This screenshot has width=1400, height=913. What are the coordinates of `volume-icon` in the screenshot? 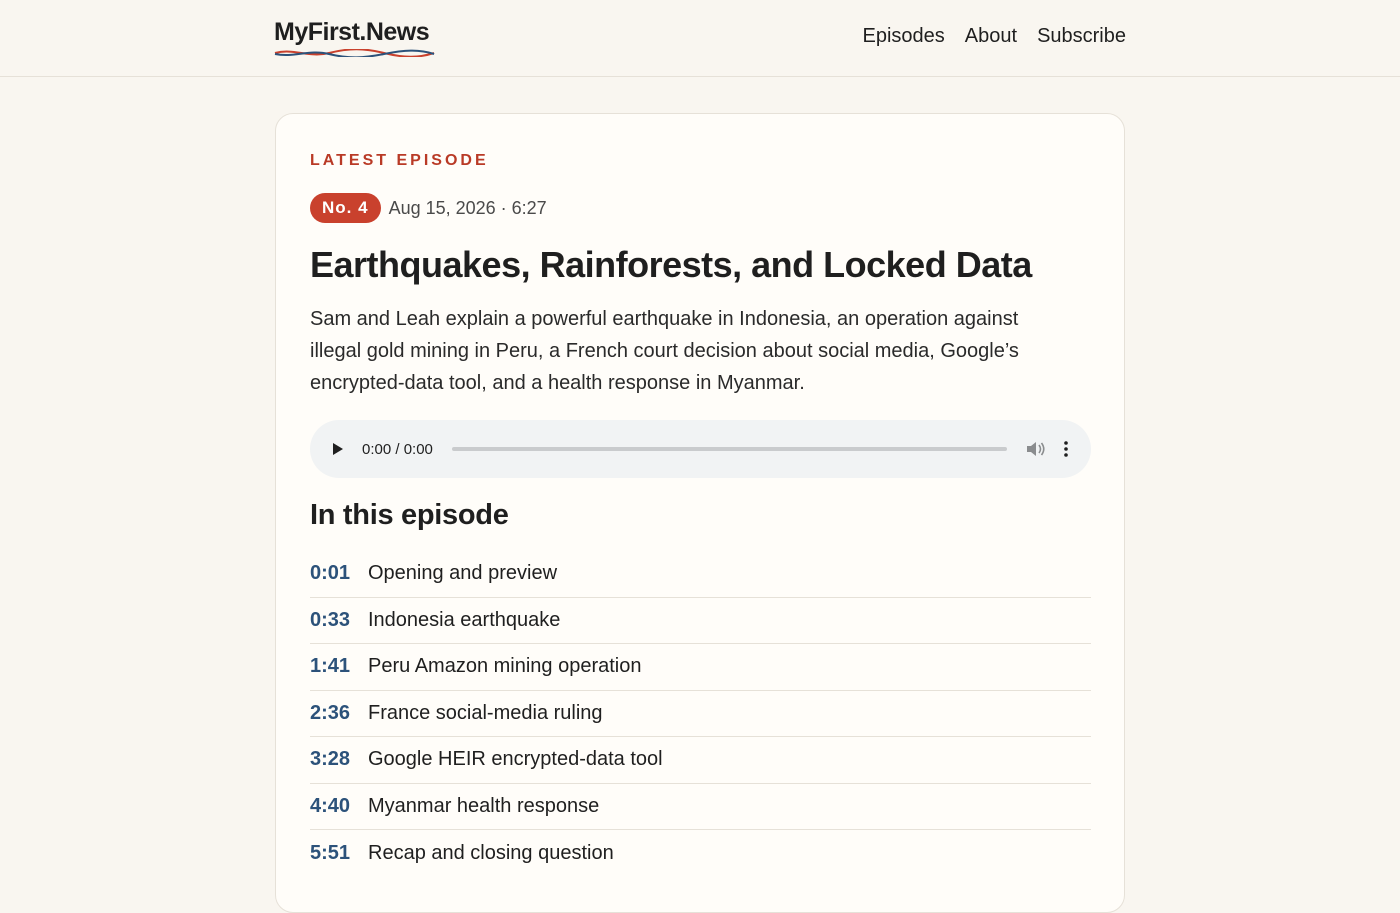 It's located at (1036, 449).